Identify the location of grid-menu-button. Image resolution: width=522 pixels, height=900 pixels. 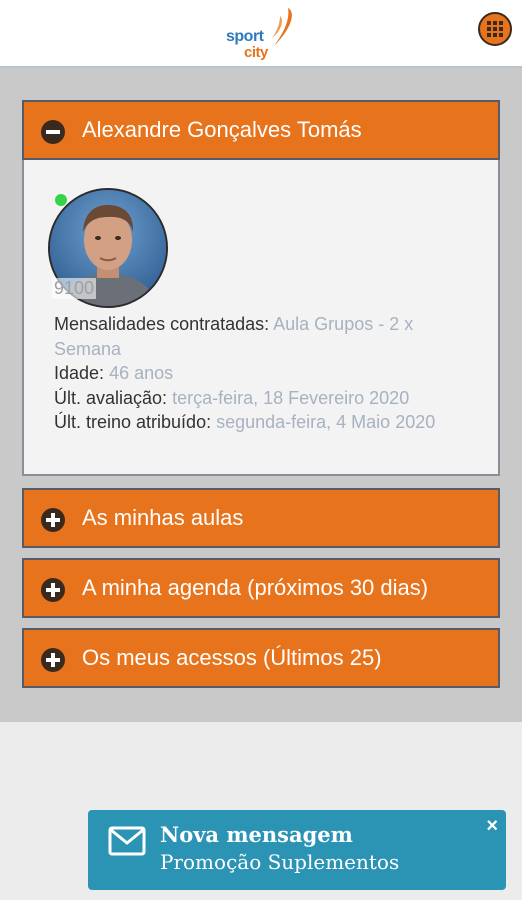
(495, 29).